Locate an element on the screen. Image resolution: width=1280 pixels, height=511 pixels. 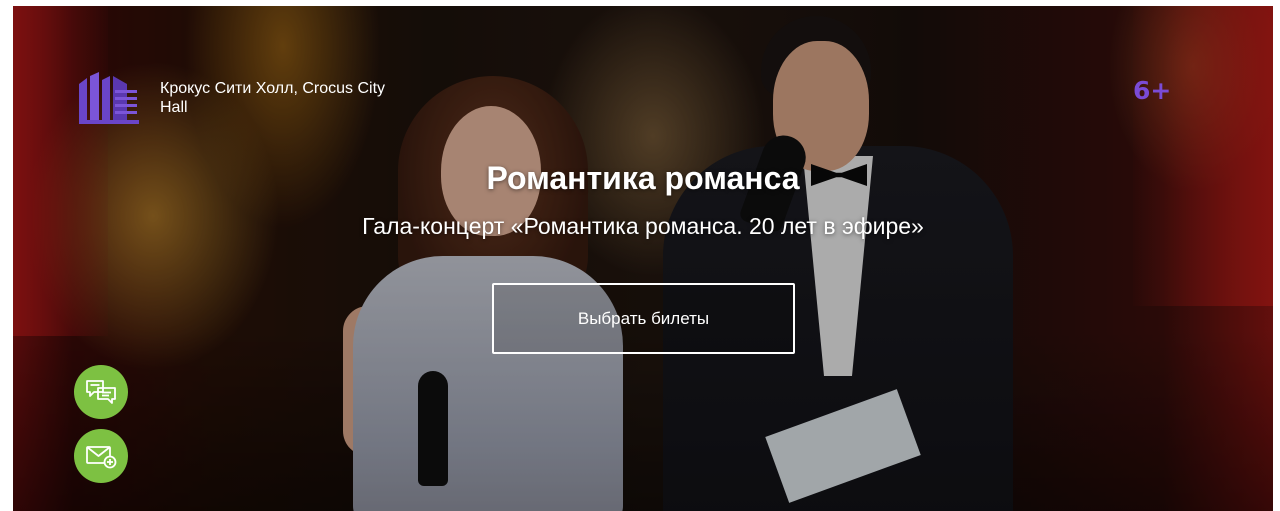
chat-bubbles-icon is located at coordinates (101, 392).